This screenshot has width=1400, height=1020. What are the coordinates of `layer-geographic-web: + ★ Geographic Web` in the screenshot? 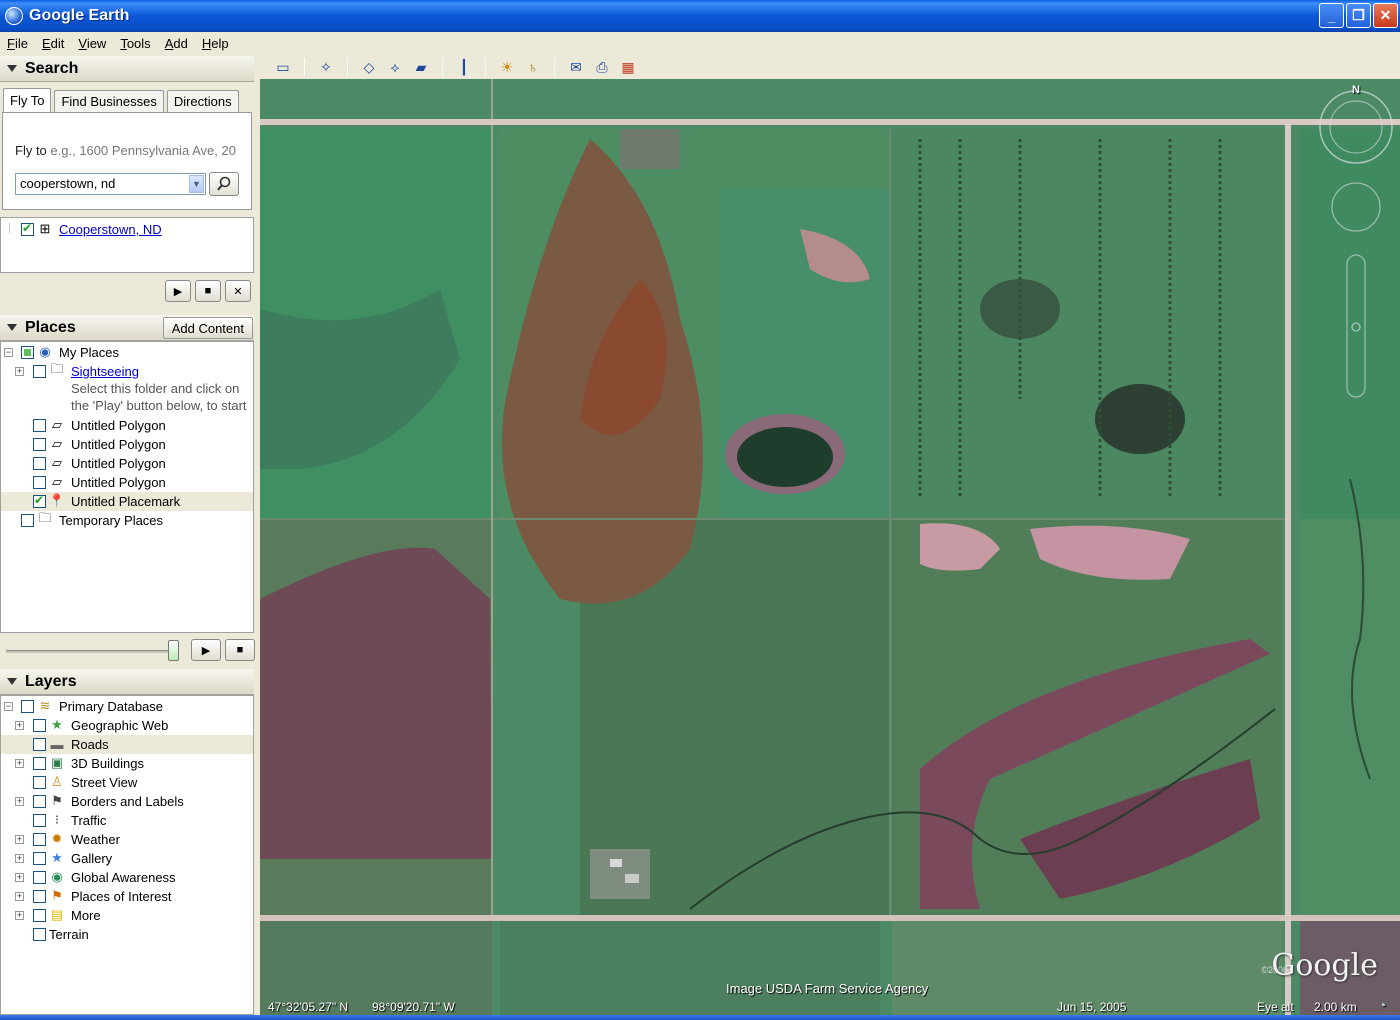 It's located at (127, 725).